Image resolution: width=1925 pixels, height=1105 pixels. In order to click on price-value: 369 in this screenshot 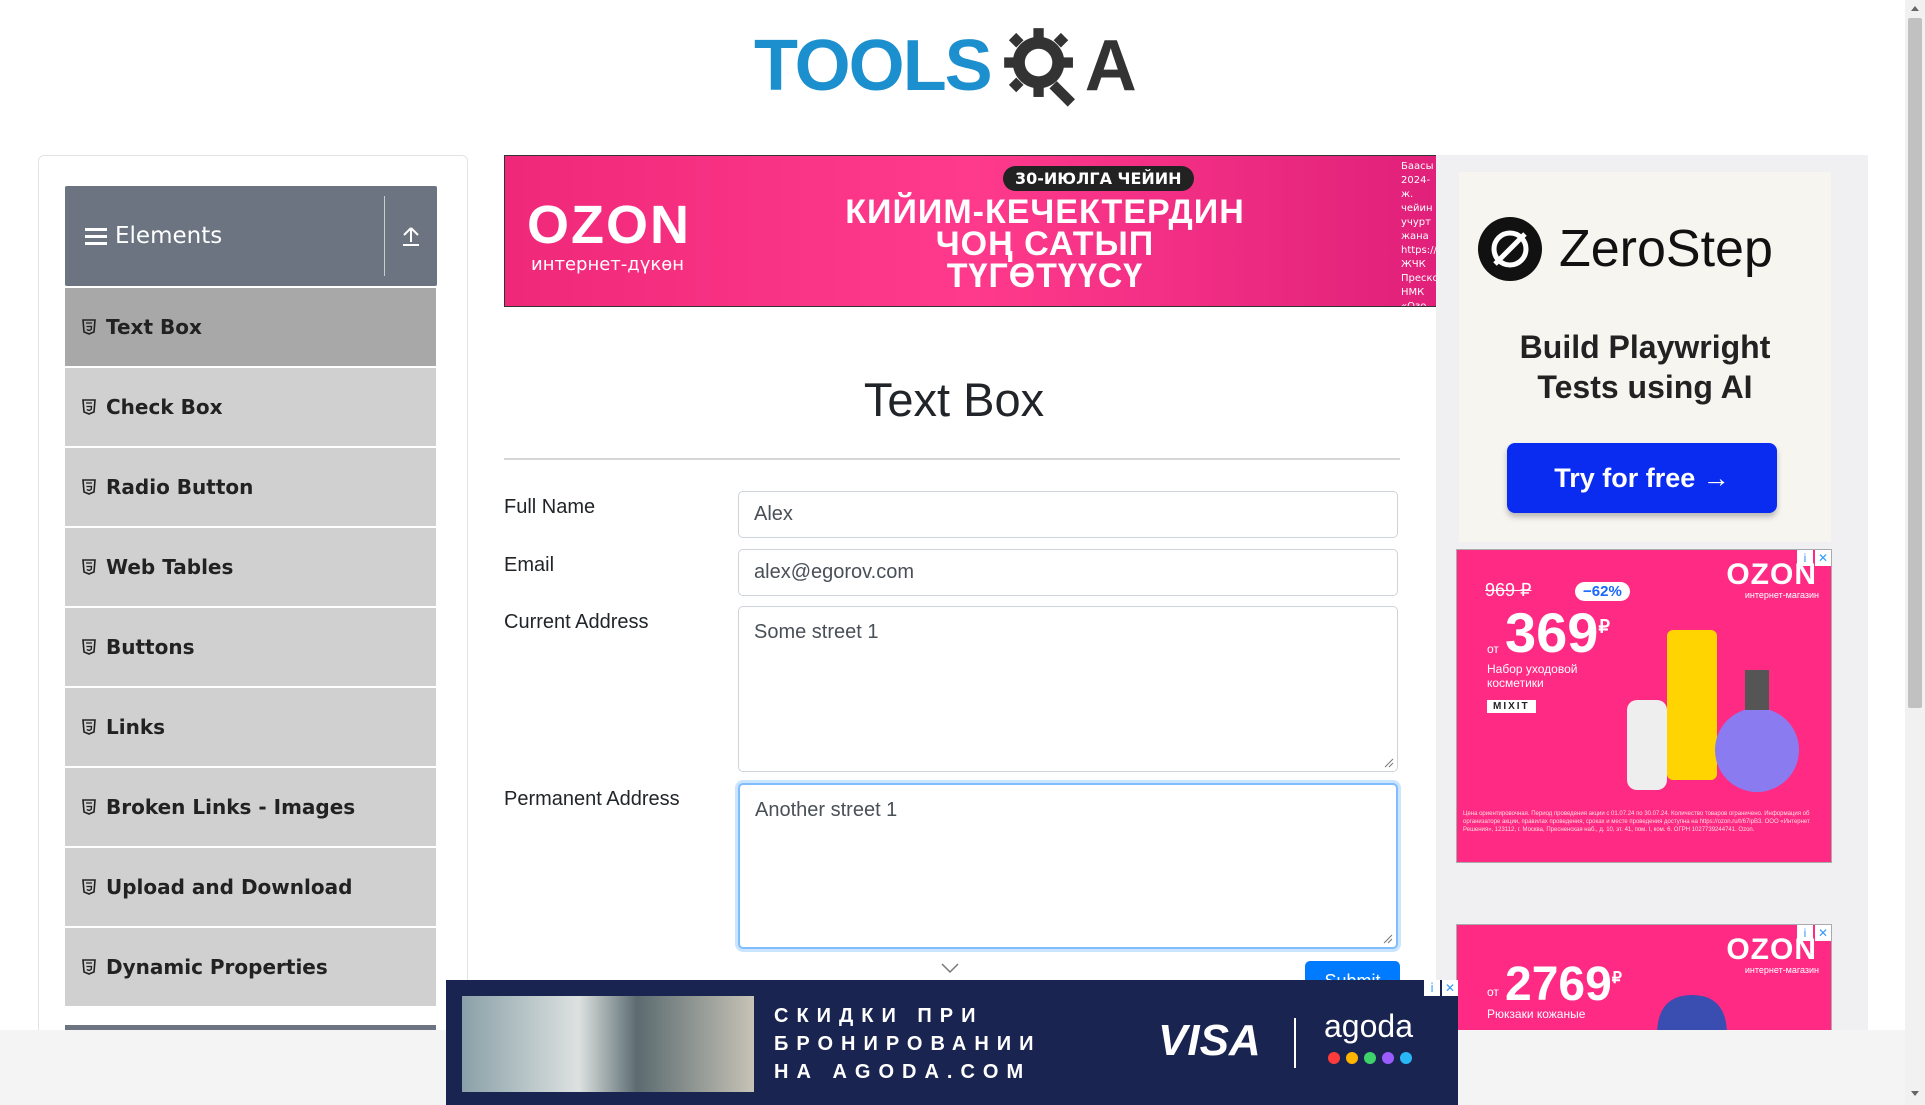, I will do `click(1552, 632)`.